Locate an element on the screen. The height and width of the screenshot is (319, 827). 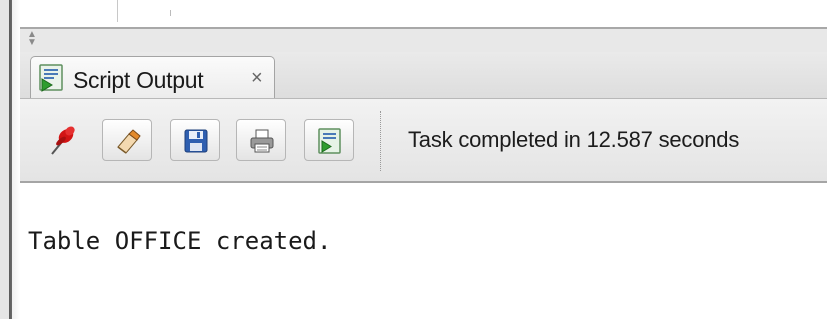
run-script-button is located at coordinates (329, 140).